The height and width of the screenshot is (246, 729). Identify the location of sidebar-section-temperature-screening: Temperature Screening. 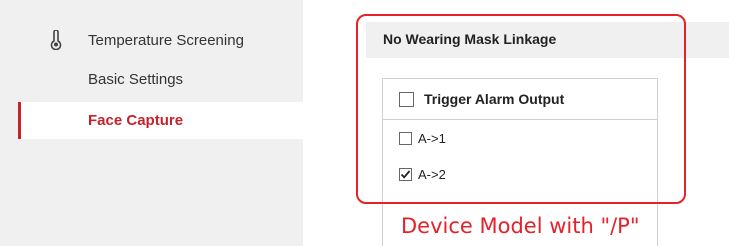
(175, 40).